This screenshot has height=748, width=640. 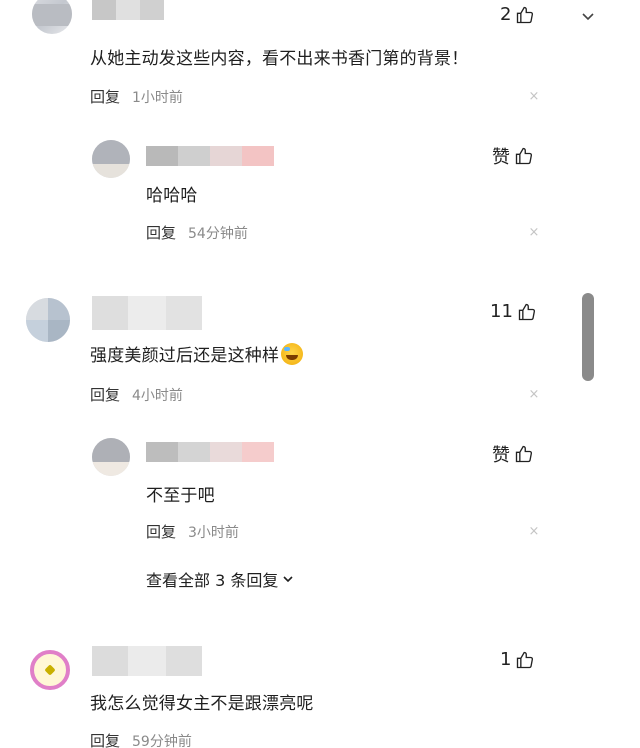 I want to click on view-all-replies-label: 查看全部 3 条回复, so click(x=212, y=580).